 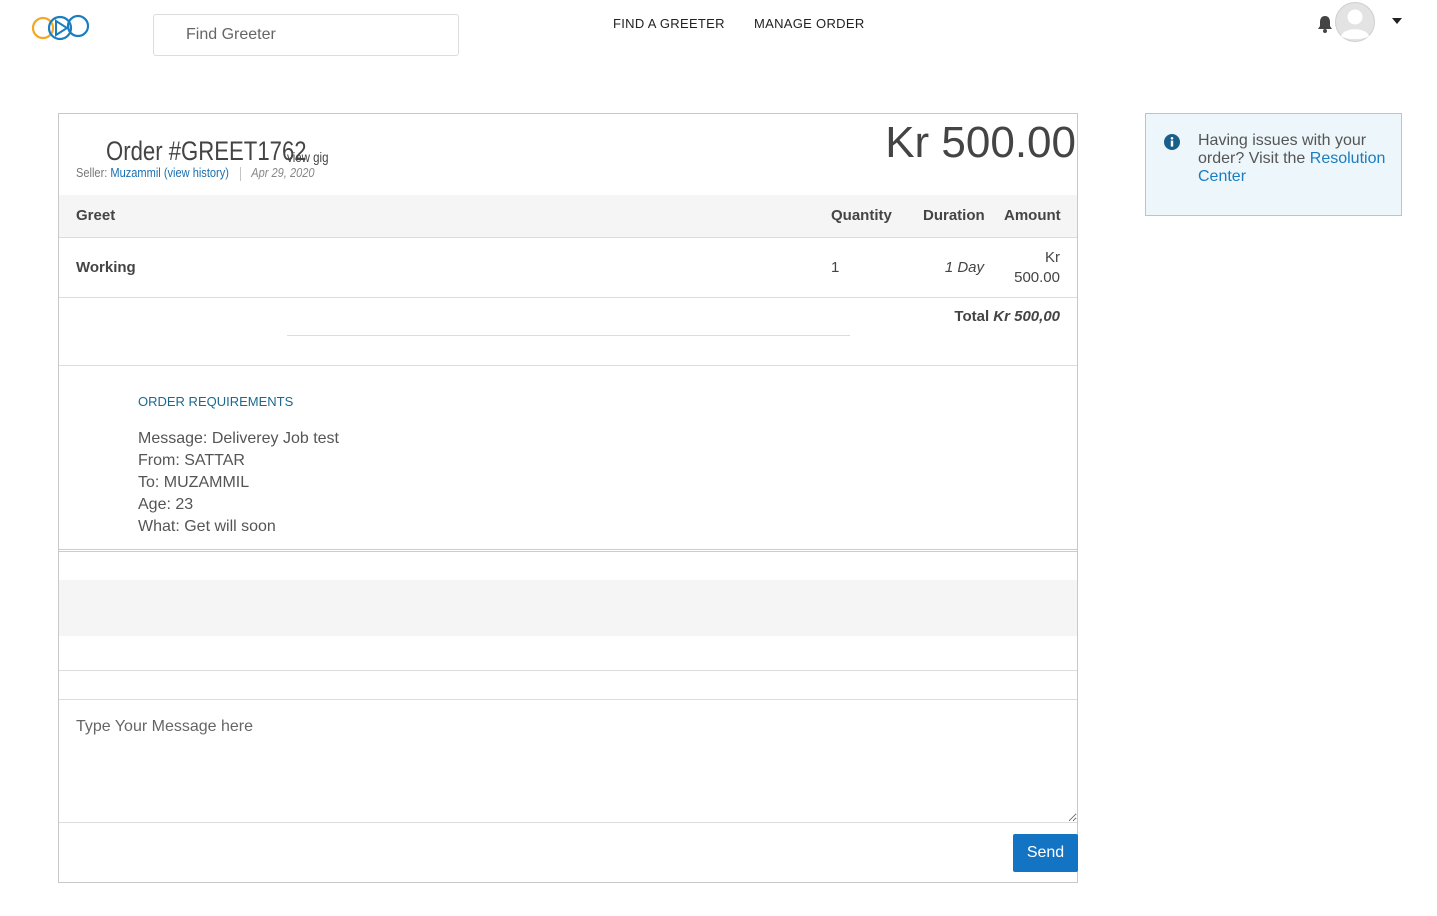 I want to click on order-date: Apr 29, 2020, so click(x=283, y=172).